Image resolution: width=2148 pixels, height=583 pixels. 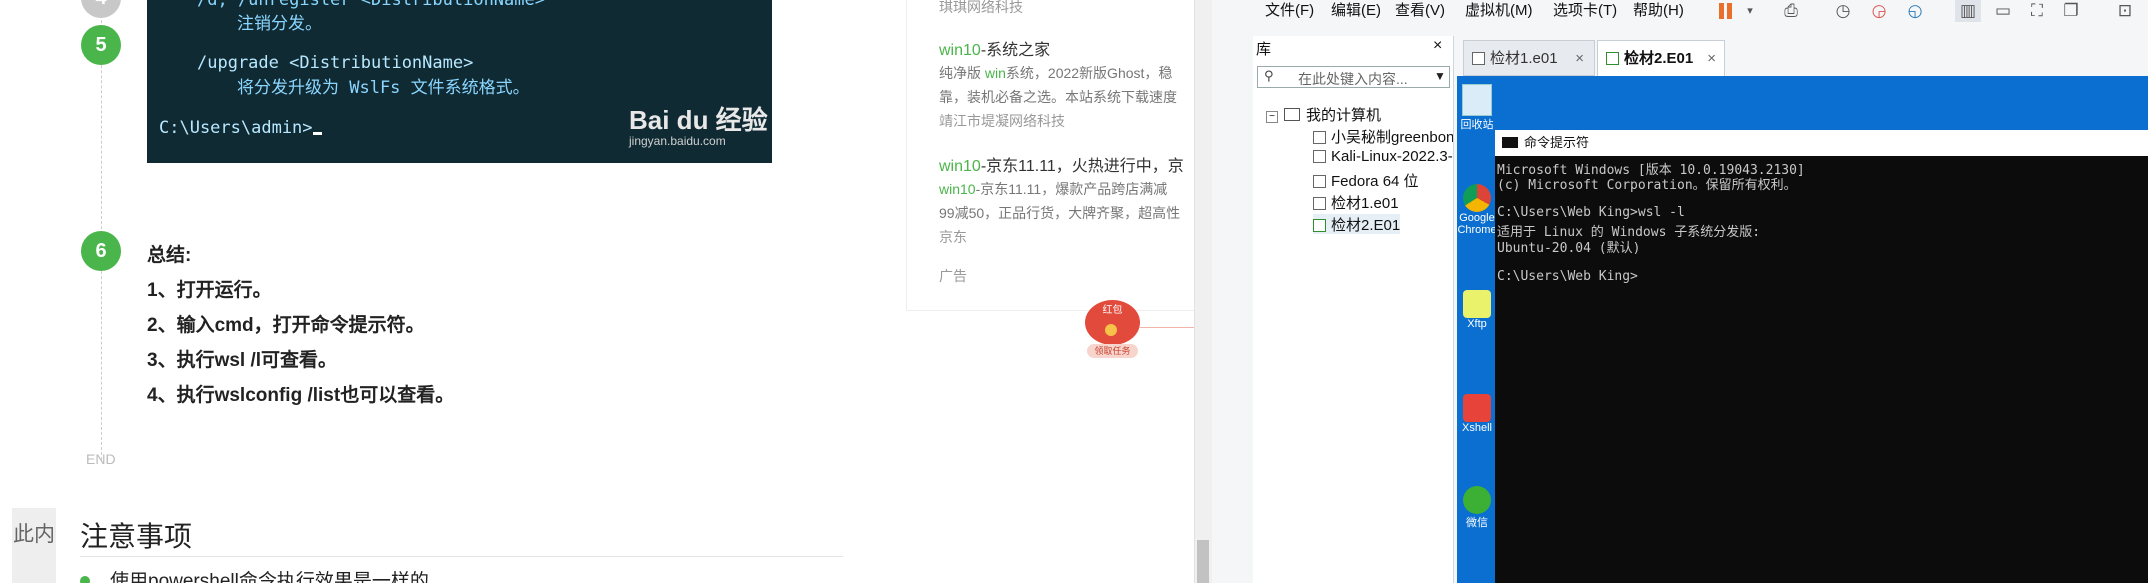 What do you see at coordinates (953, 237) in the screenshot?
I see `ad-source: 京东` at bounding box center [953, 237].